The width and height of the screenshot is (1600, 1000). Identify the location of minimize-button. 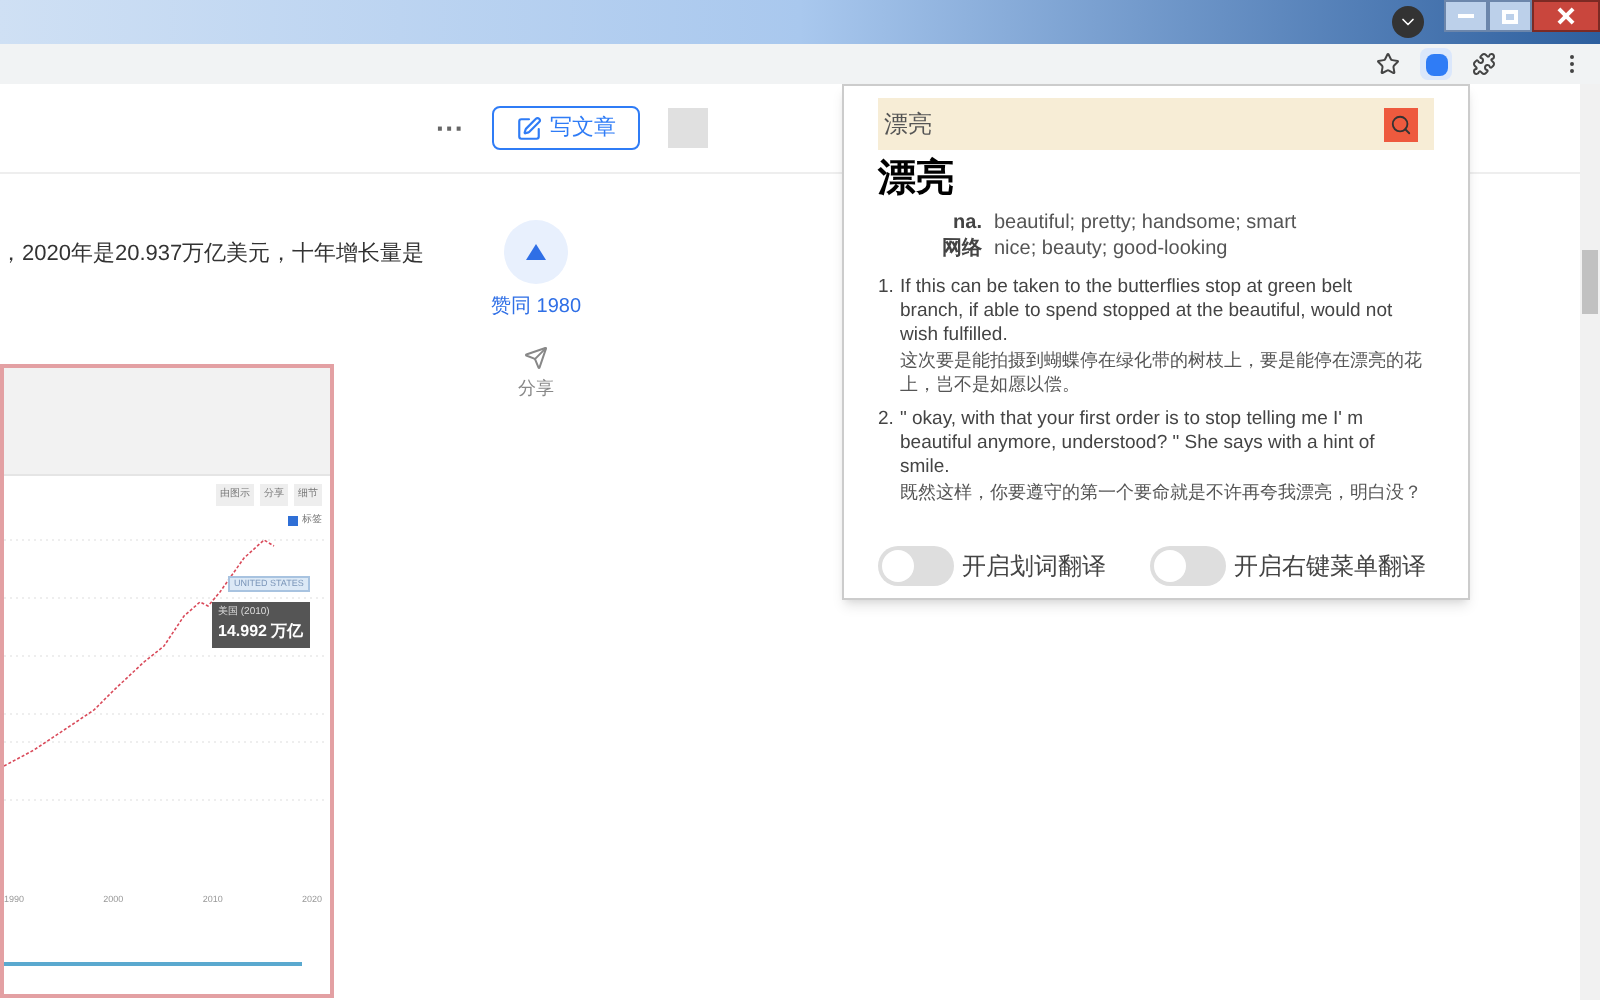
(1466, 16).